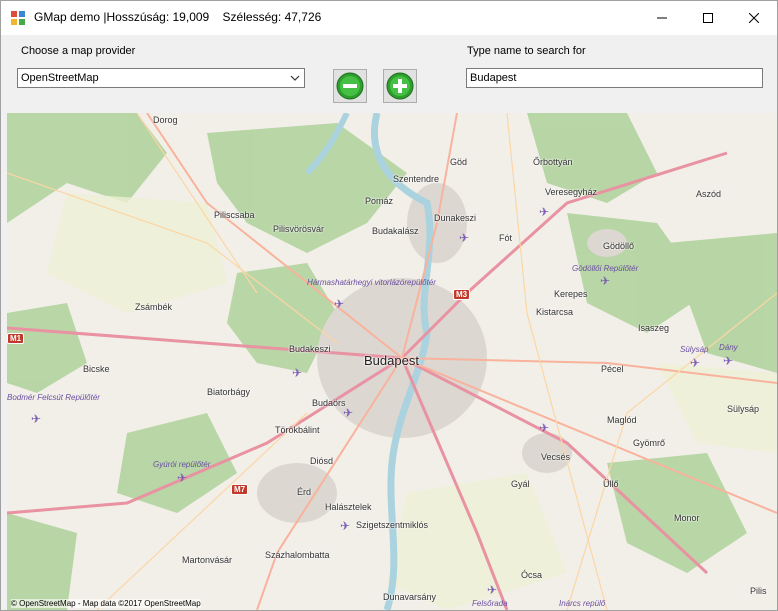 The width and height of the screenshot is (778, 611). Describe the element at coordinates (459, 162) in the screenshot. I see `place-label: Göd` at that location.